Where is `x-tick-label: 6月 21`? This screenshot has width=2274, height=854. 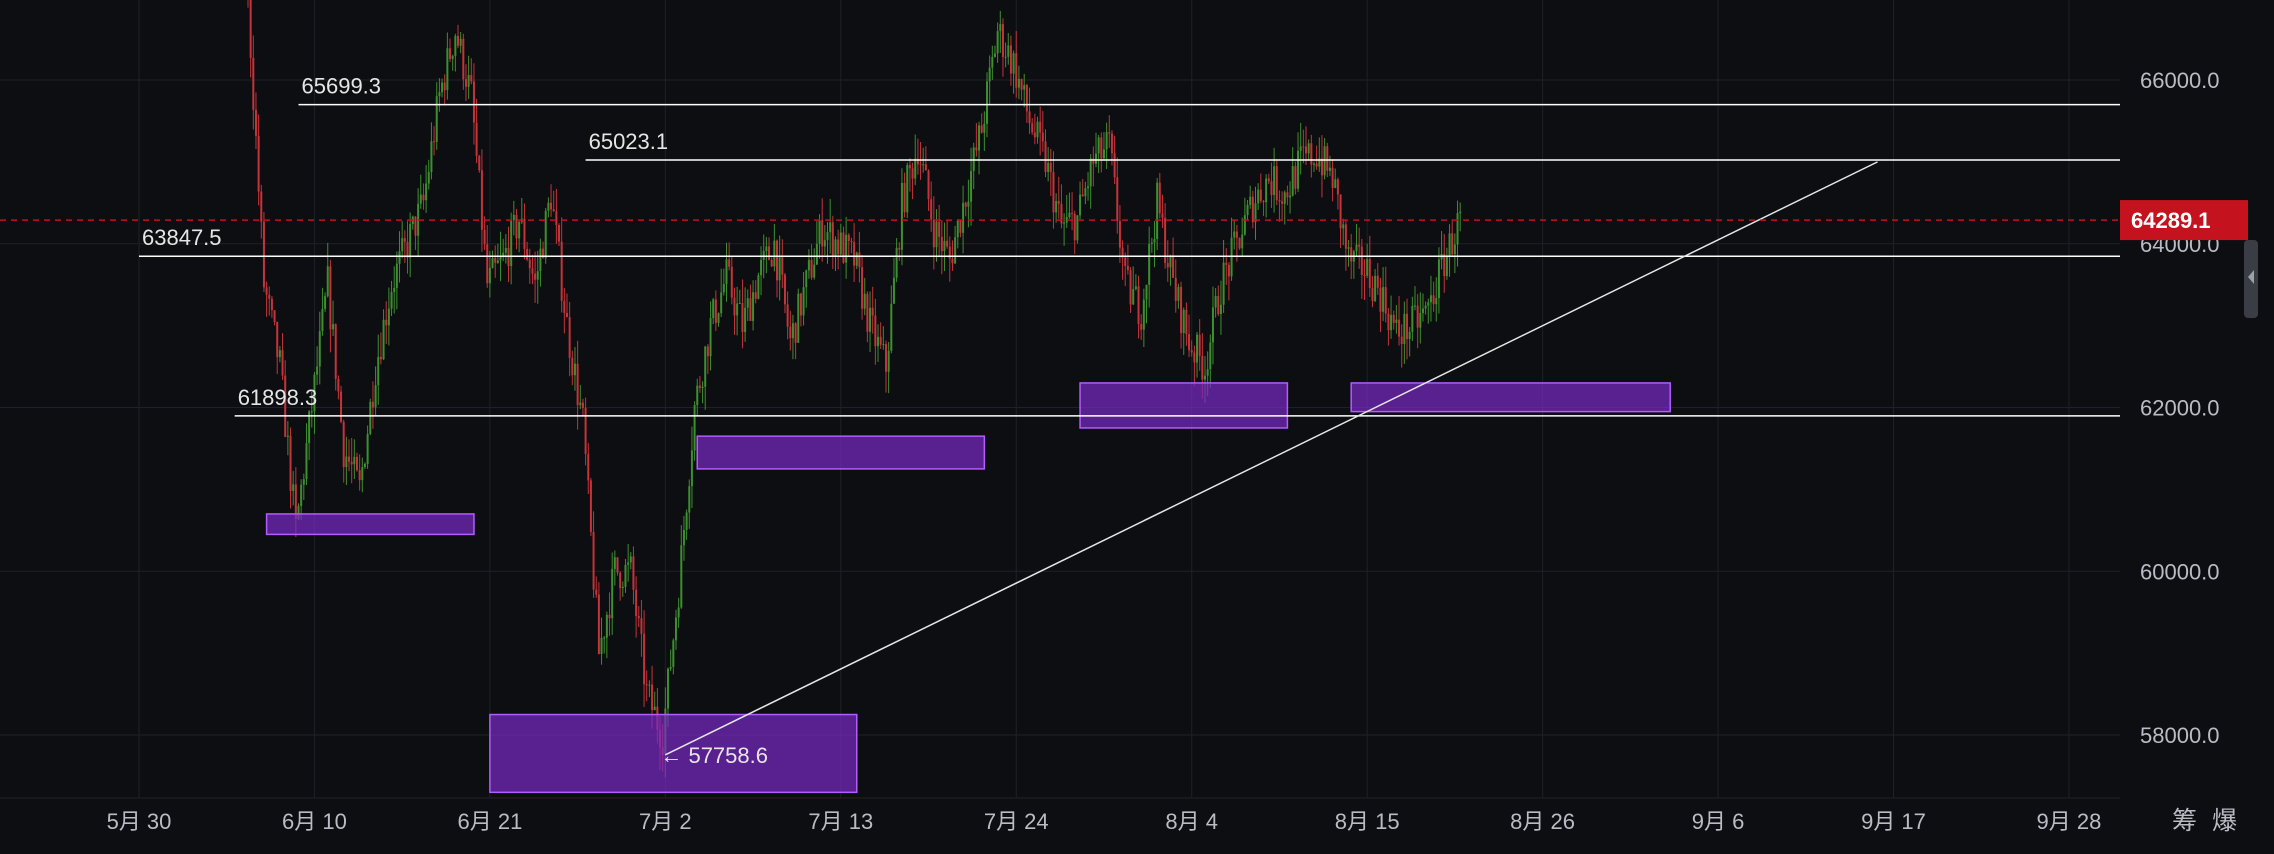 x-tick-label: 6月 21 is located at coordinates (489, 821).